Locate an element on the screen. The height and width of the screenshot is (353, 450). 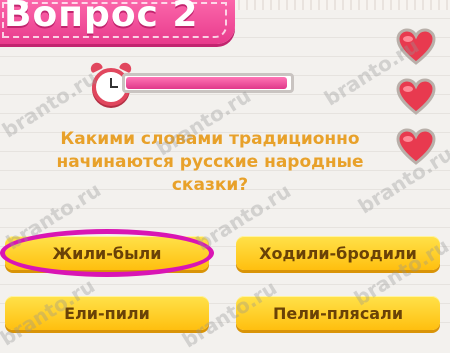
answer-button-3: Ели-пили is located at coordinates (107, 313).